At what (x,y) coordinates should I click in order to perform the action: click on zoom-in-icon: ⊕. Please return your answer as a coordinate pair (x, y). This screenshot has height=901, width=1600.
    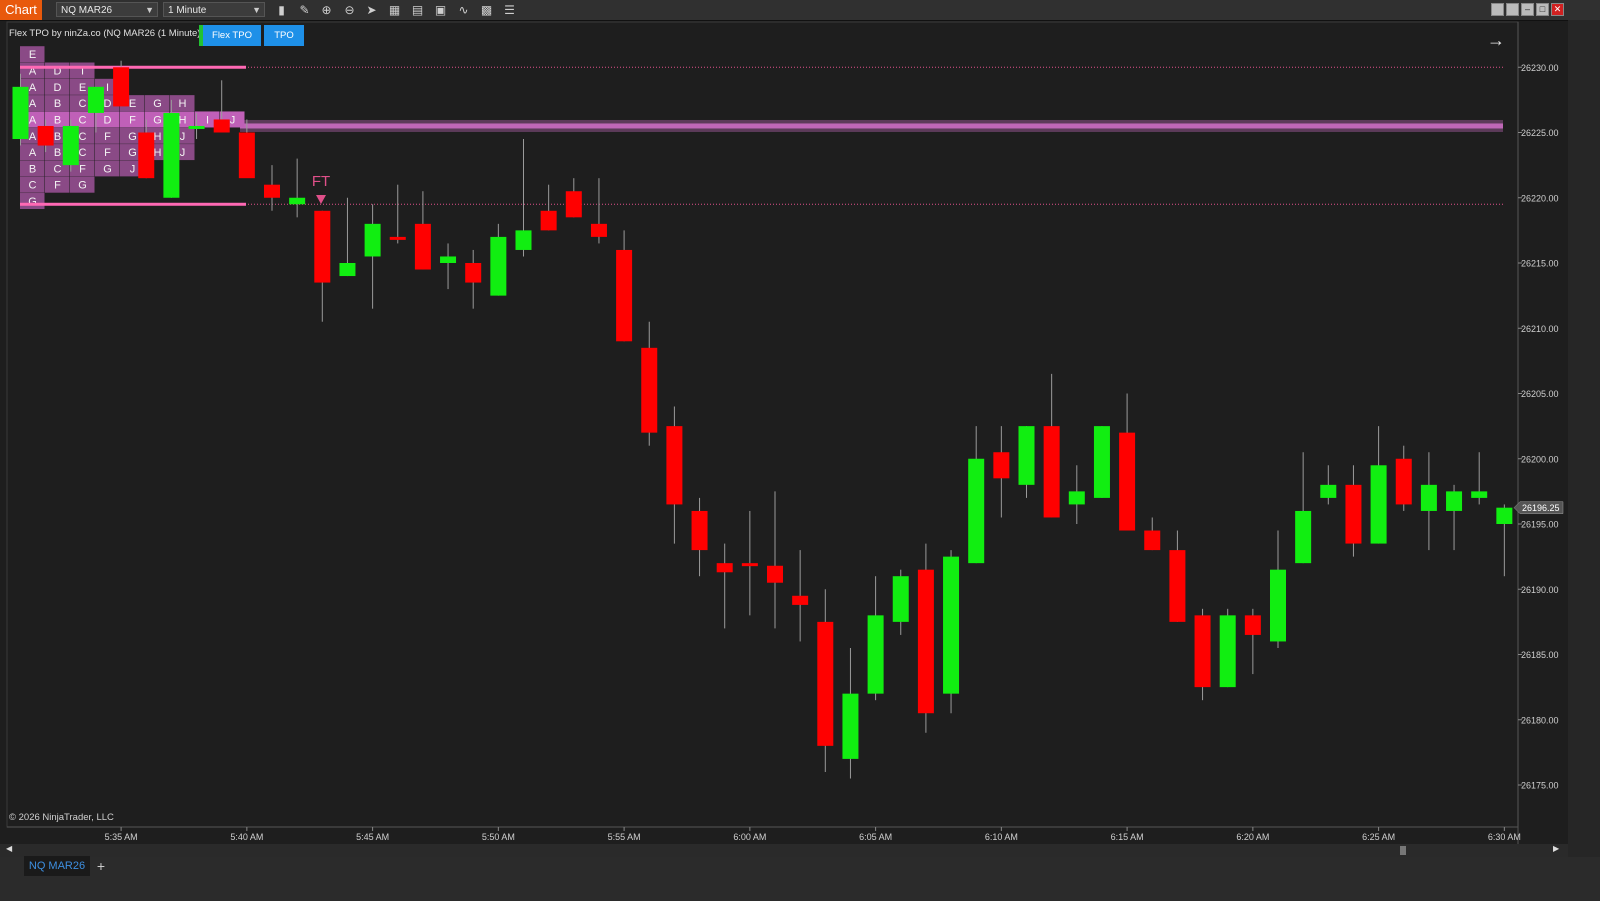
    Looking at the image, I should click on (326, 10).